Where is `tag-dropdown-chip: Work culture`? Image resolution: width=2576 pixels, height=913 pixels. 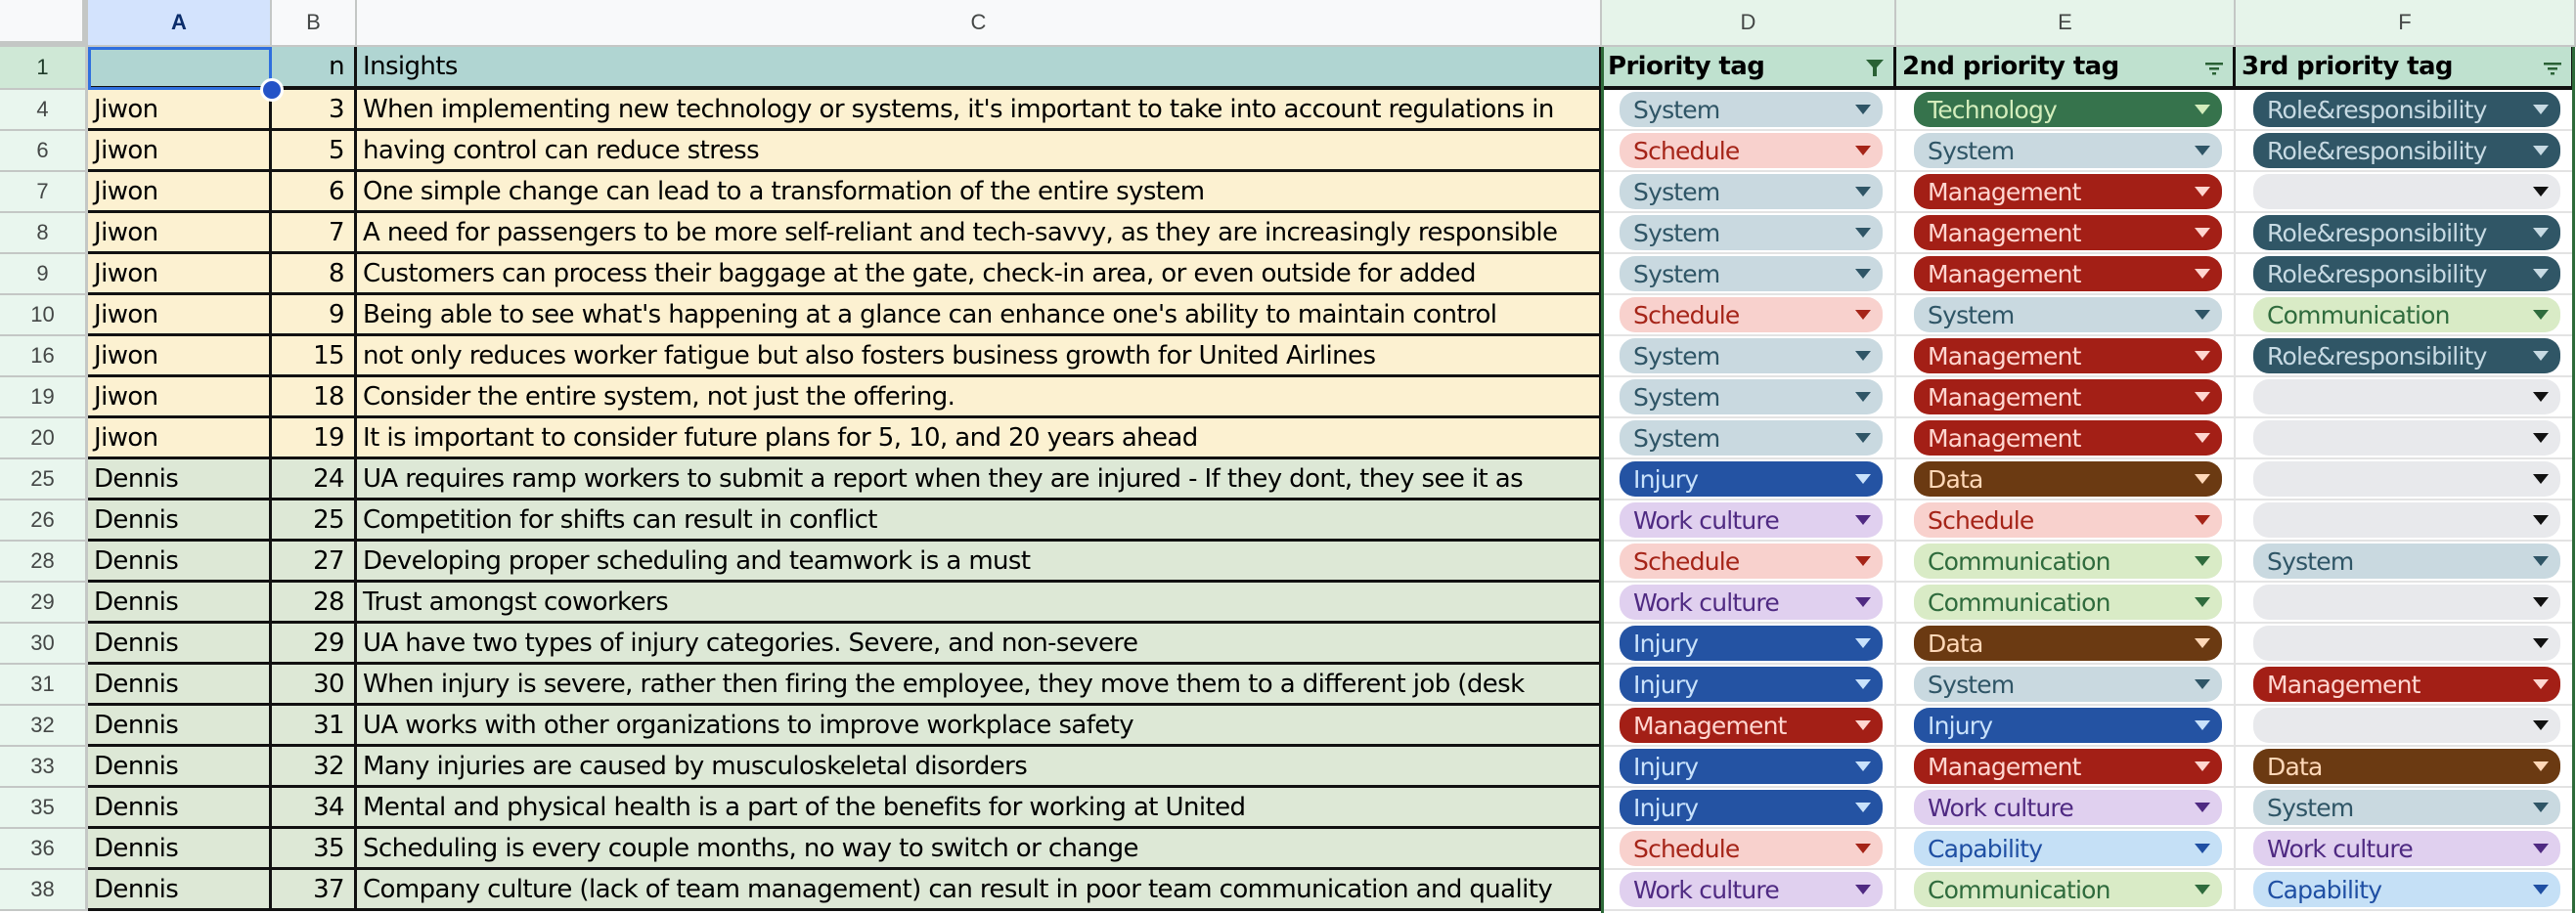 tag-dropdown-chip: Work culture is located at coordinates (1751, 520).